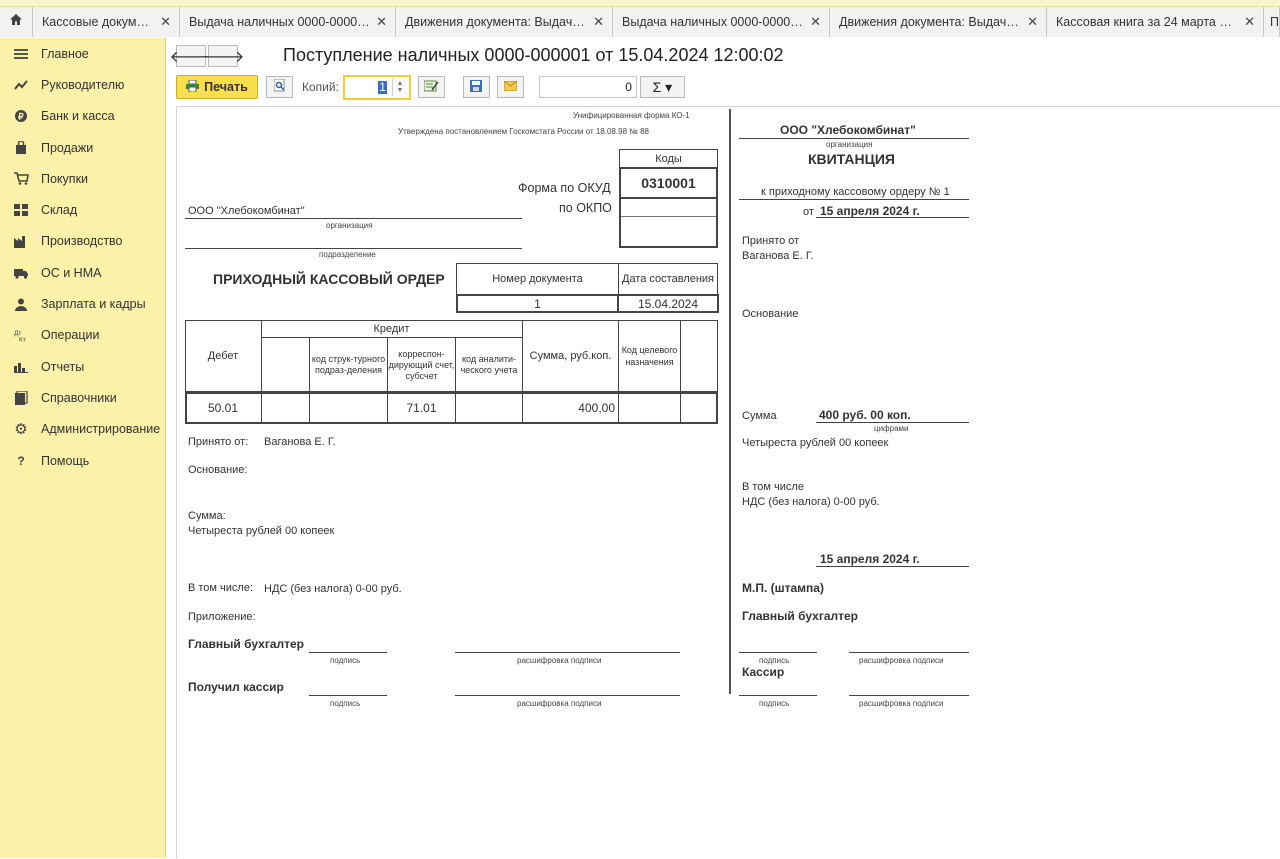  What do you see at coordinates (870, 211) in the screenshot?
I see `receipt-date: 15 апреля 2024 г.` at bounding box center [870, 211].